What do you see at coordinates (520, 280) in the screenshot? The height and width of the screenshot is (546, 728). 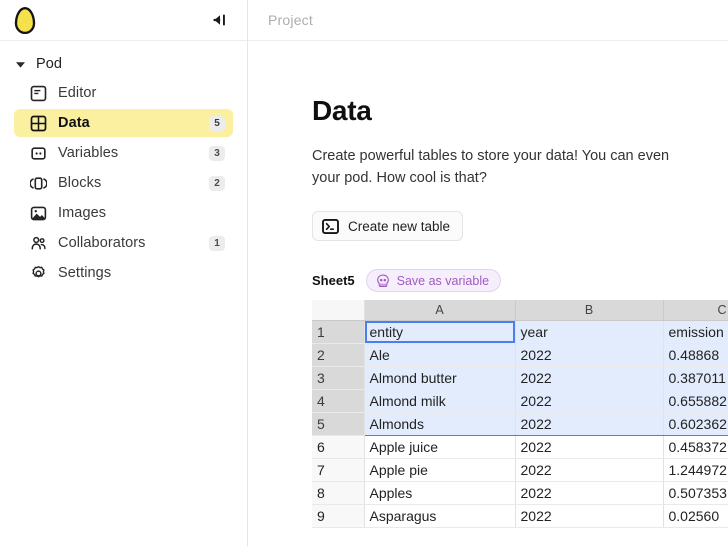 I see `sheet-header: Sheet5 Save as variable` at bounding box center [520, 280].